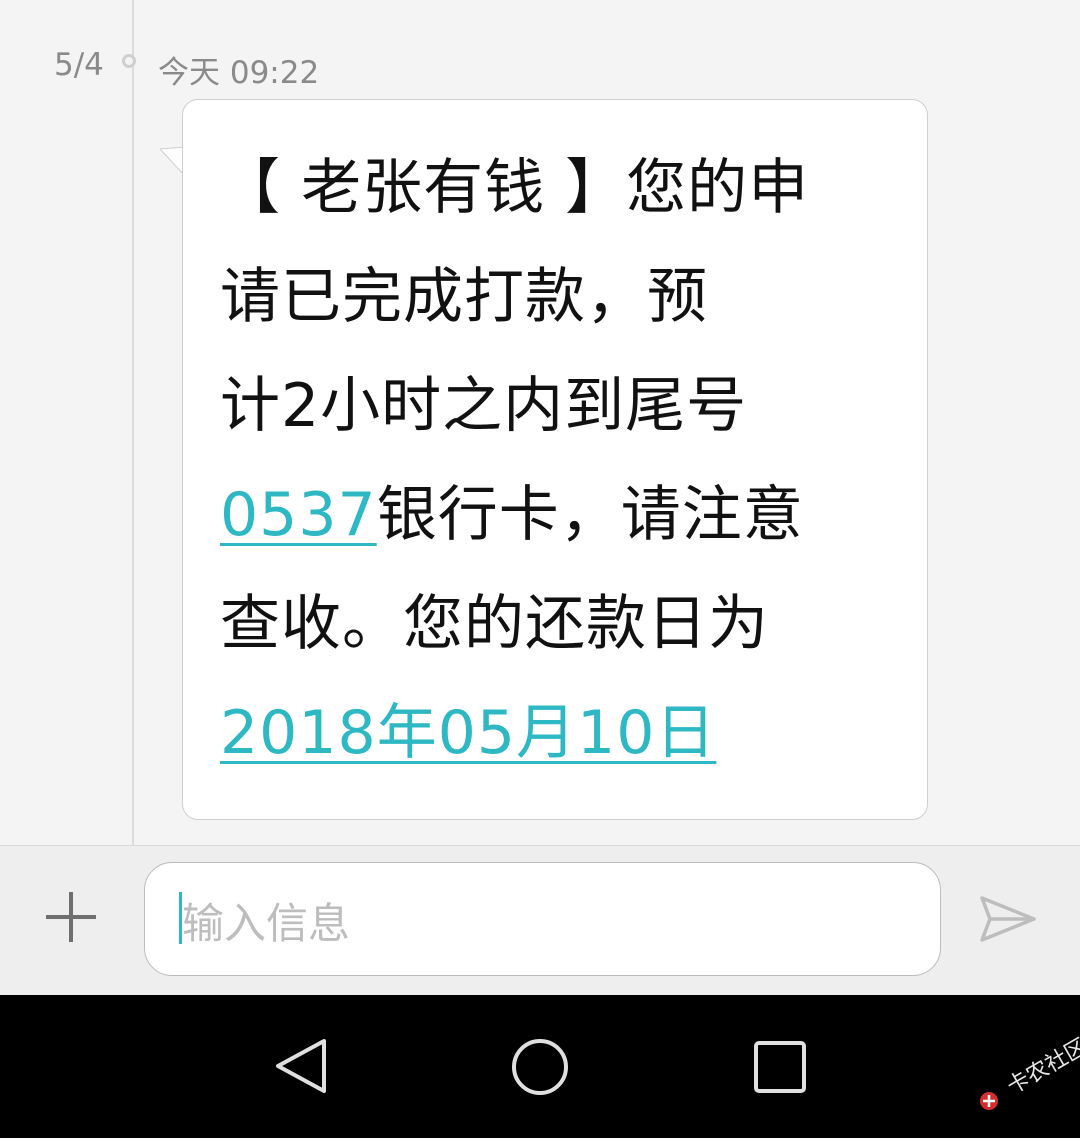 This screenshot has height=1138, width=1080. I want to click on due-date-link: 2018年05月10日, so click(468, 733).